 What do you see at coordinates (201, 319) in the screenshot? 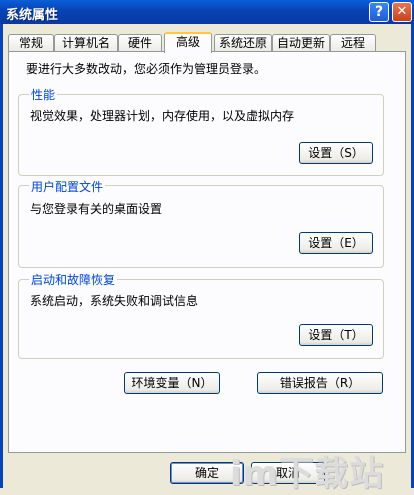
I see `startup-recovery-group` at bounding box center [201, 319].